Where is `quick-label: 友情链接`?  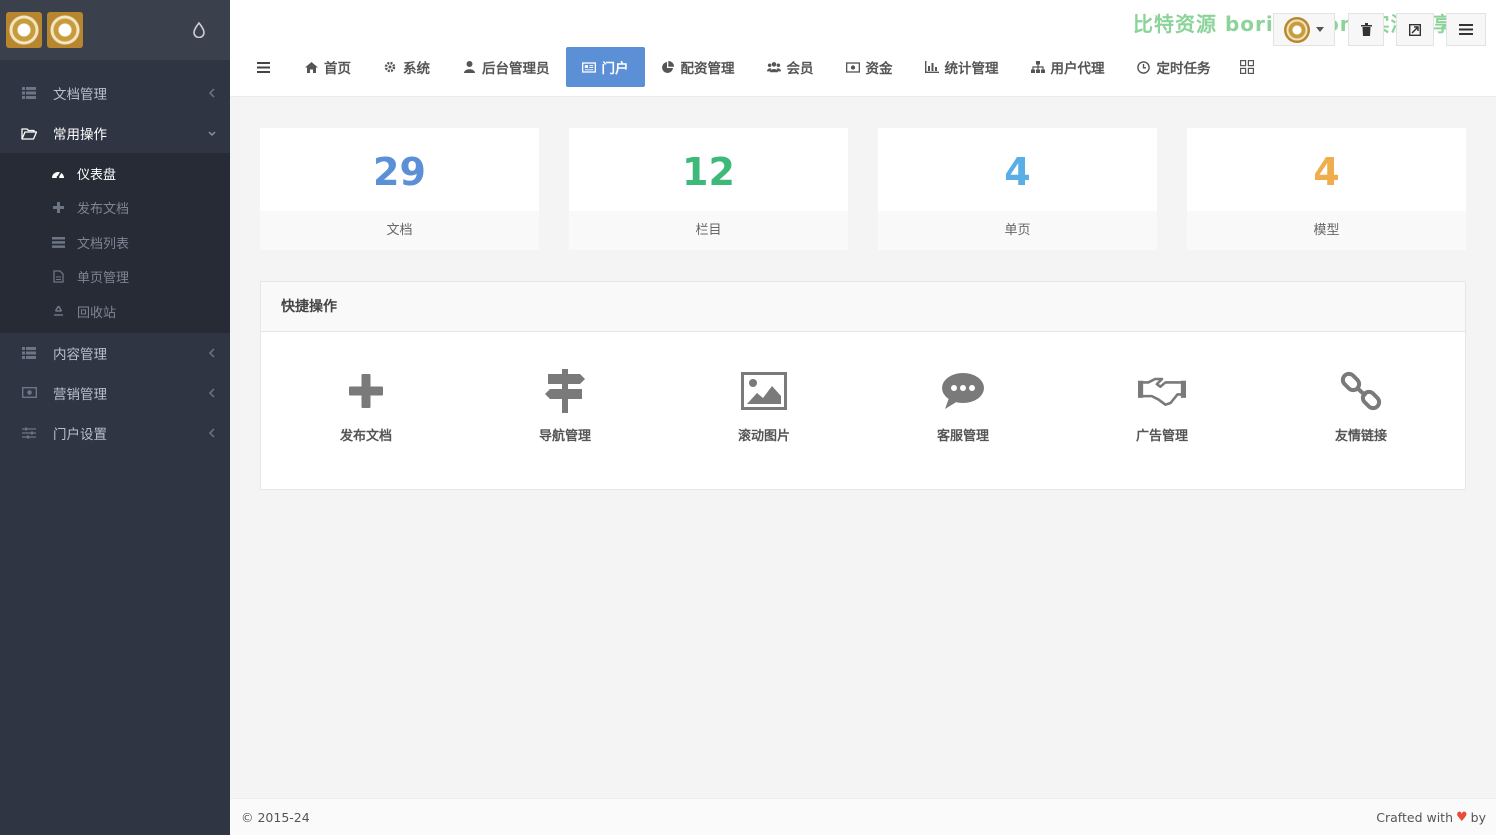 quick-label: 友情链接 is located at coordinates (1360, 436).